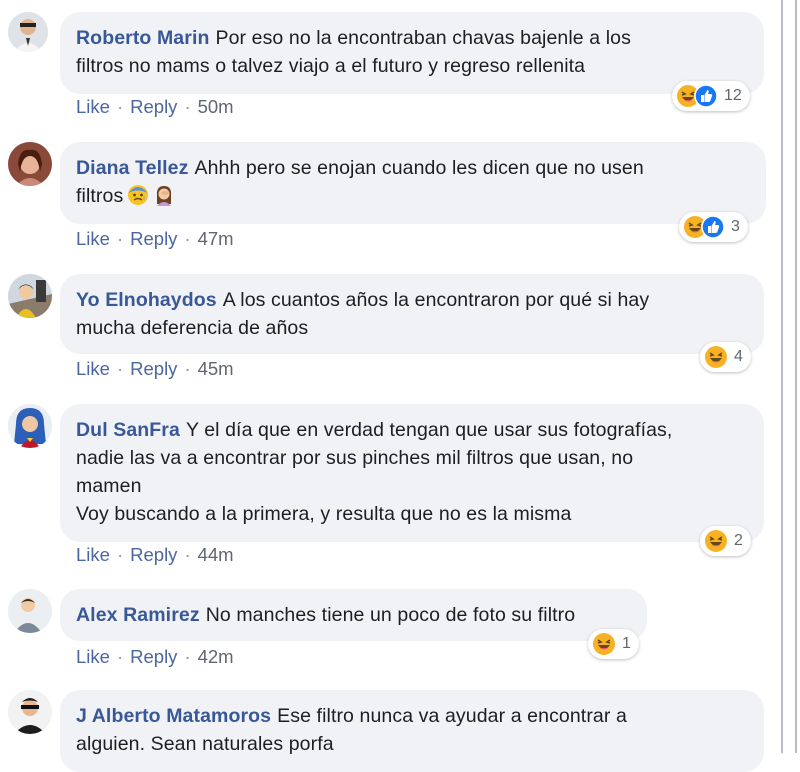  Describe the element at coordinates (132, 168) in the screenshot. I see `comment-author: Diana Tellez` at that location.